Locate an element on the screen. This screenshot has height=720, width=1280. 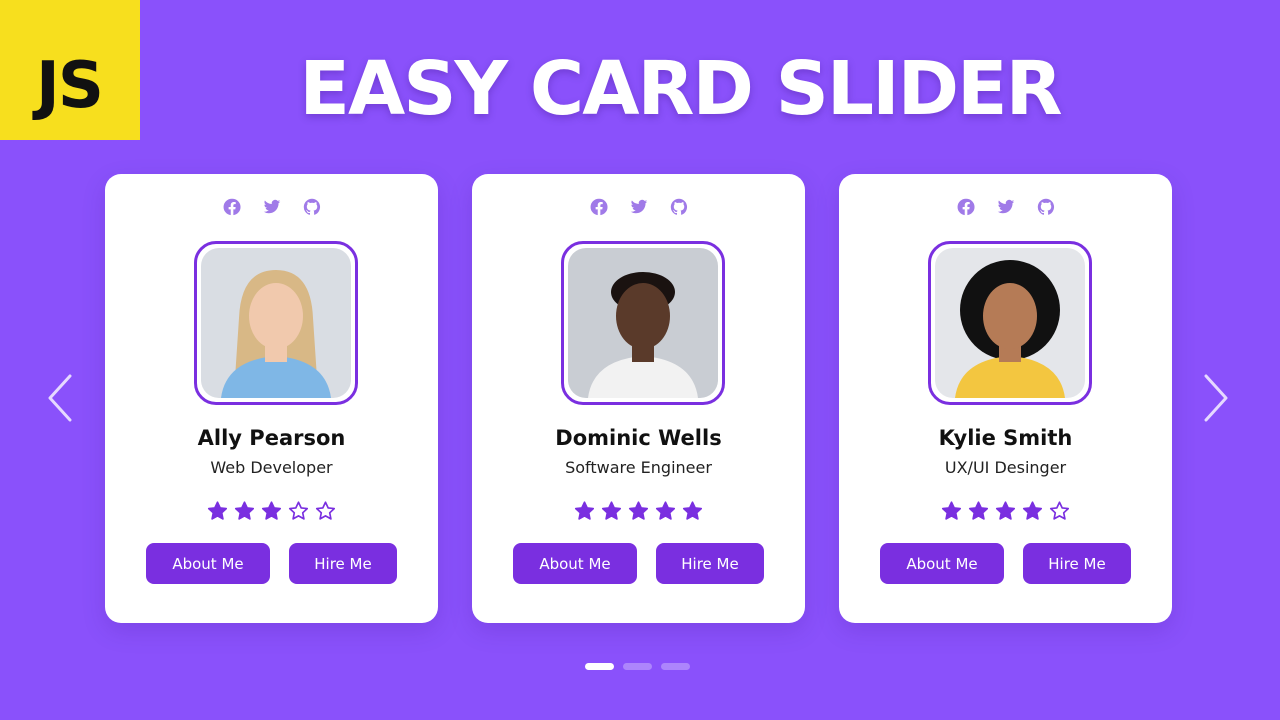
profile-role: Web Developer is located at coordinates (271, 467).